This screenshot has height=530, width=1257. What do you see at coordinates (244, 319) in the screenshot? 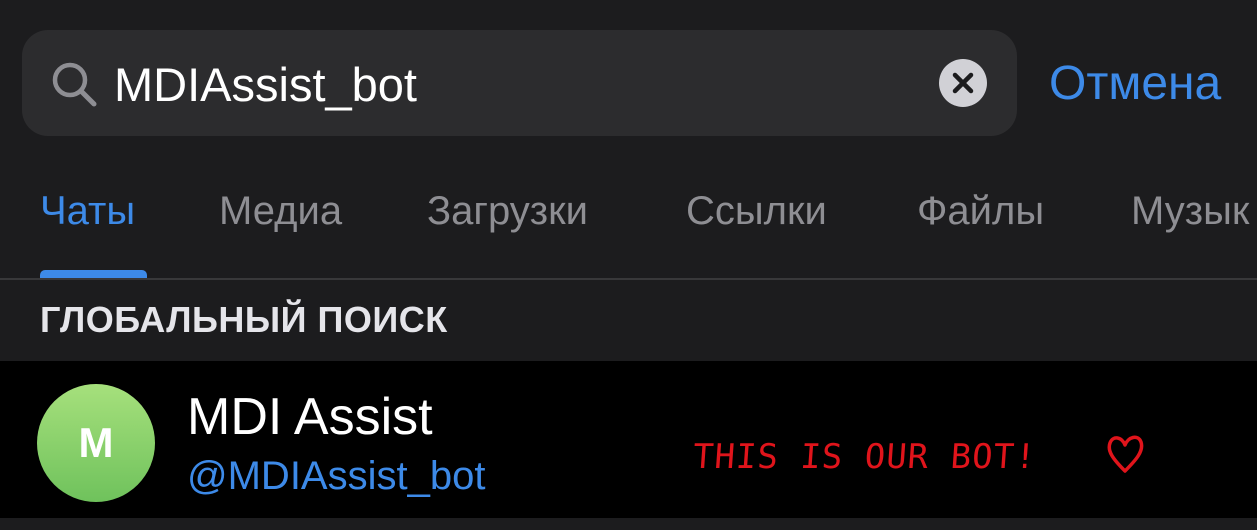
I see `section-header: ГЛОБАЛЬНЫЙ ПОИСК` at bounding box center [244, 319].